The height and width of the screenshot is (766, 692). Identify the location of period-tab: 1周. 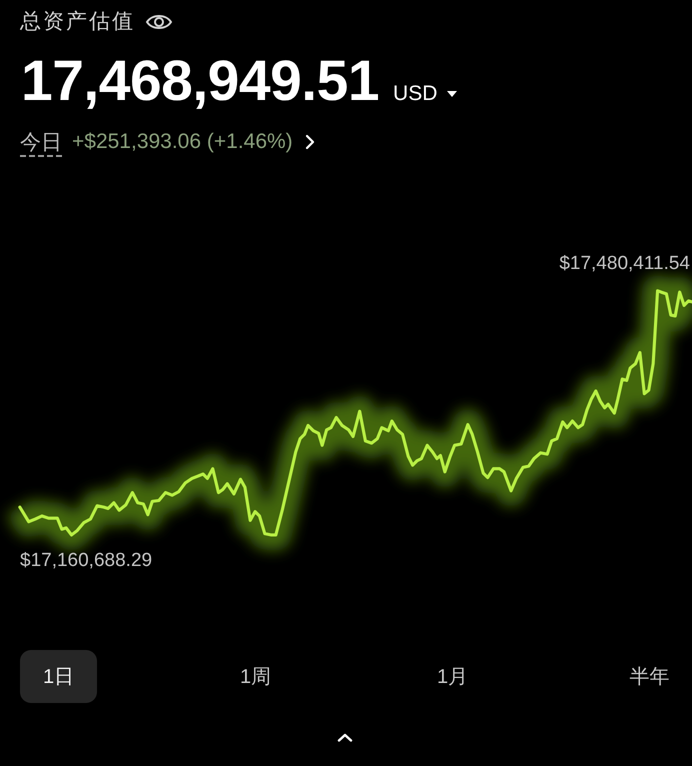
(255, 676).